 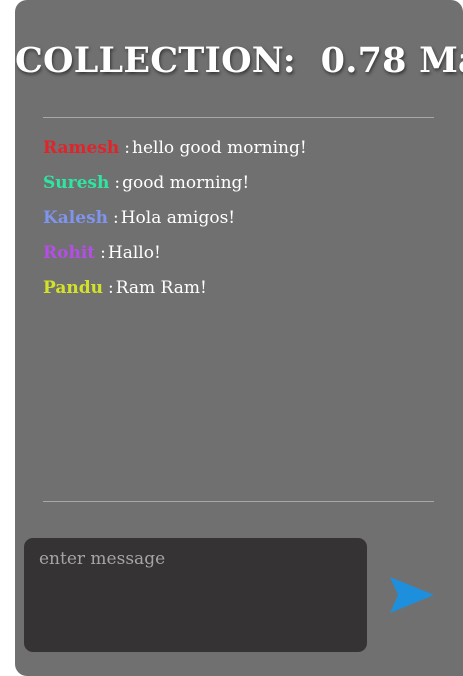 What do you see at coordinates (178, 218) in the screenshot?
I see `message-text: Hola amigos!` at bounding box center [178, 218].